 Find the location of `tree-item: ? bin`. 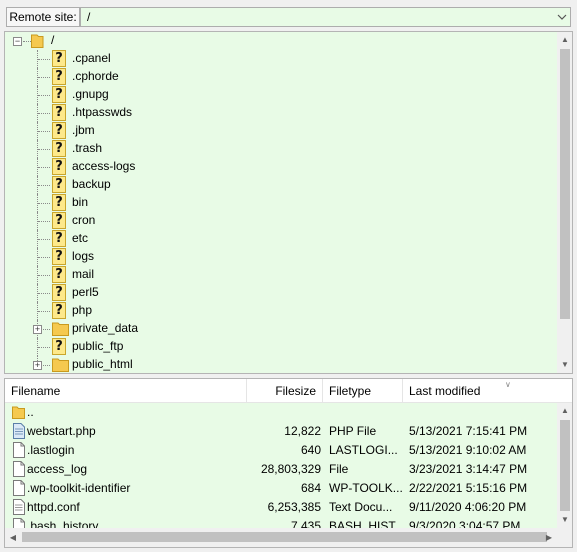

tree-item: ? bin is located at coordinates (281, 203).